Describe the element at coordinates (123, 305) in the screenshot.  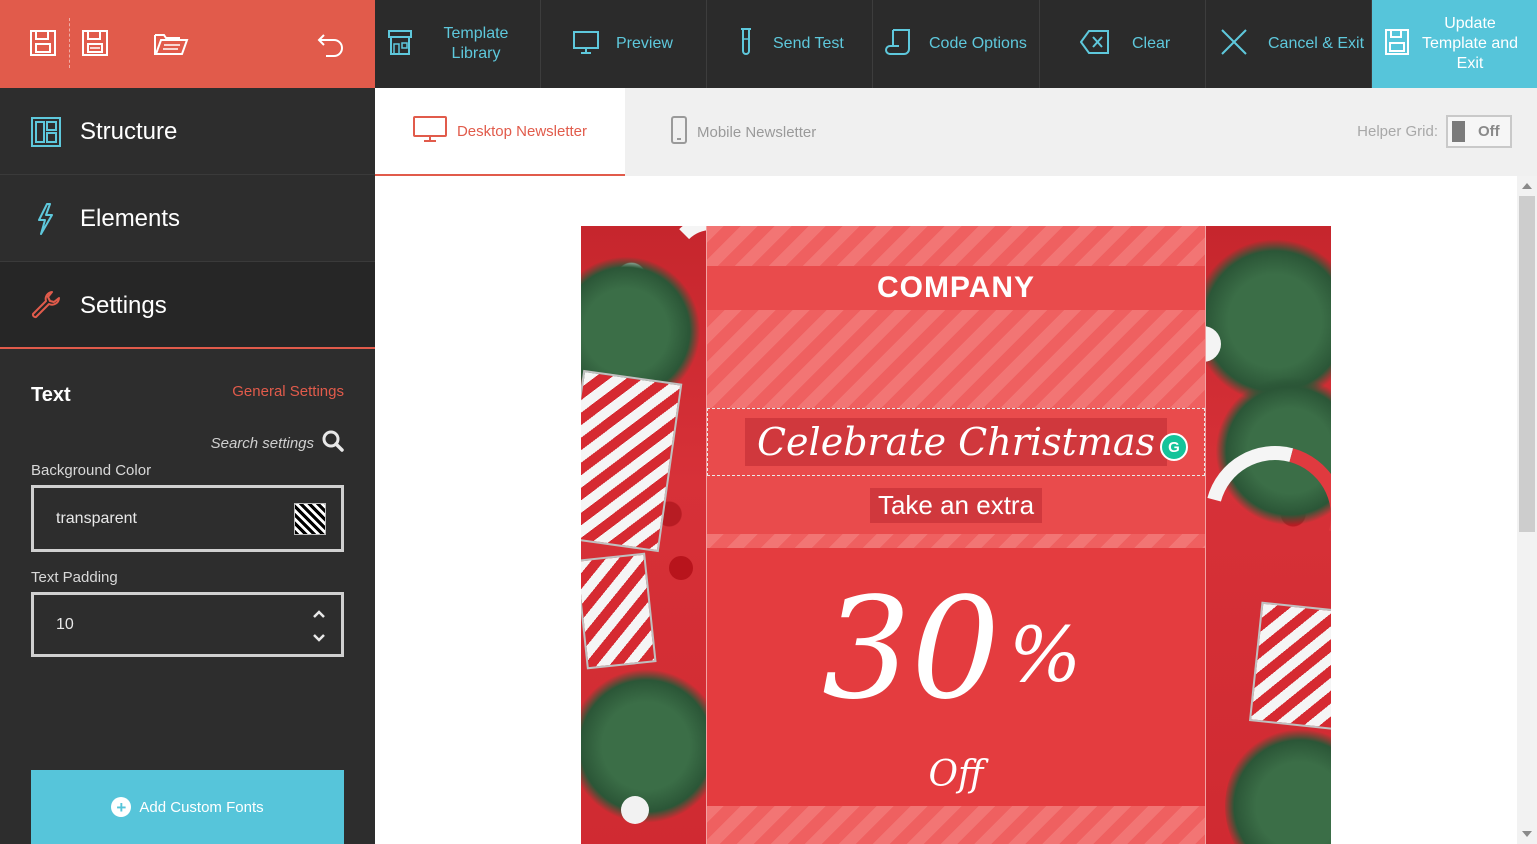
I see `sidebar-item-label: Settings` at that location.